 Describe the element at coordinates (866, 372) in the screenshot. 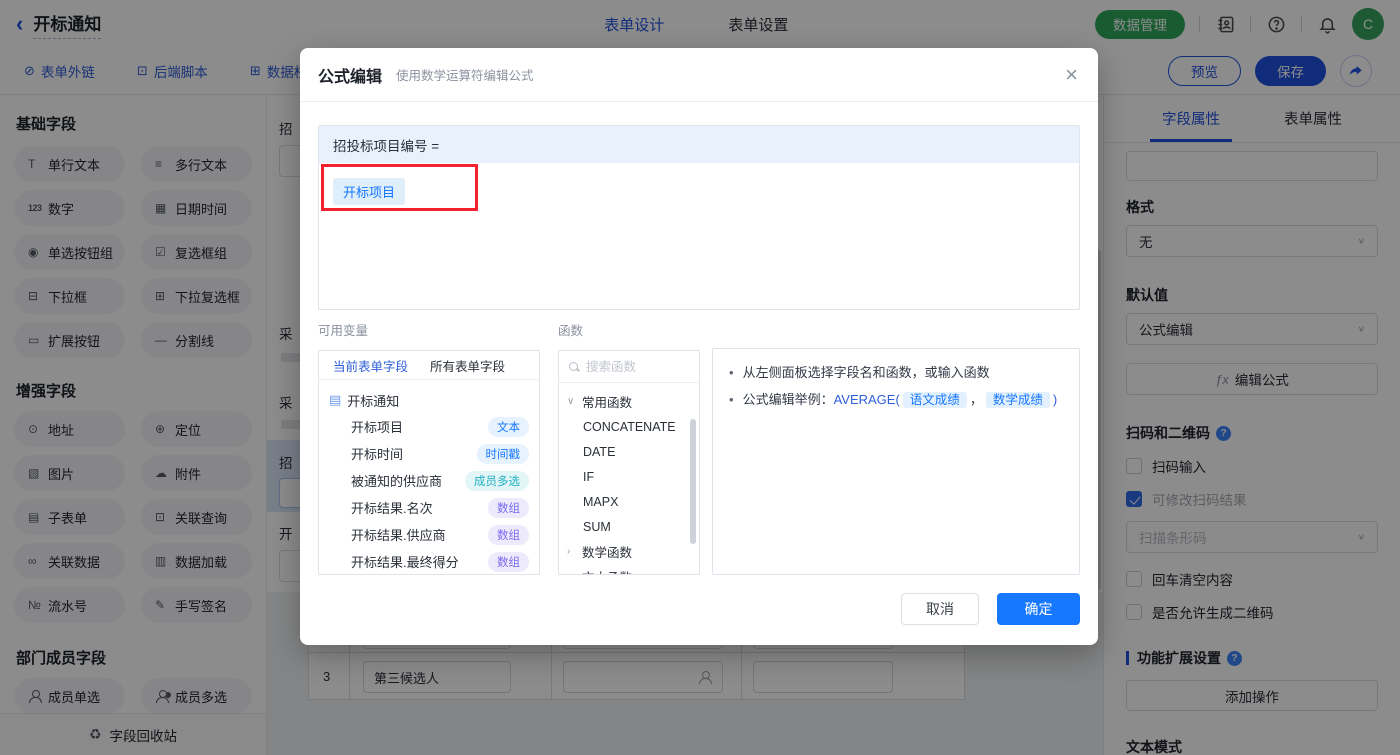

I see `tip-text: 从左侧面板选择字段名和函数，或输入函数` at that location.